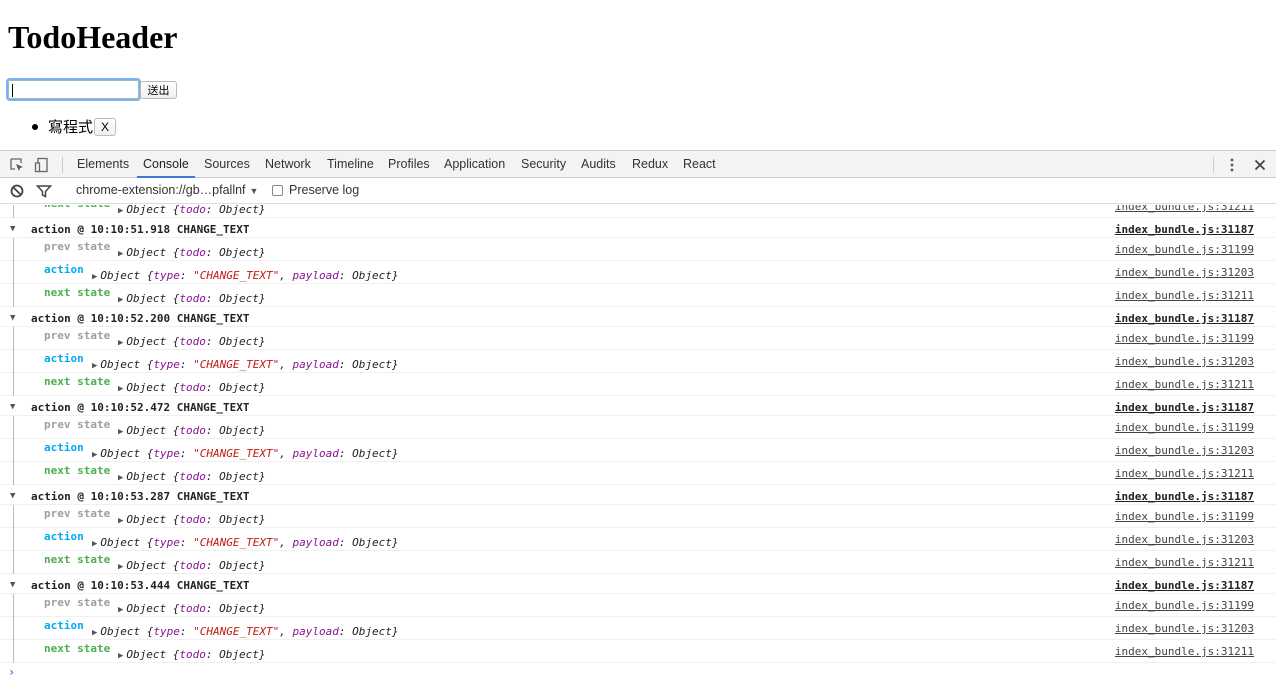 The height and width of the screenshot is (680, 1276). Describe the element at coordinates (1232, 165) in the screenshot. I see `more-vert-icon` at that location.